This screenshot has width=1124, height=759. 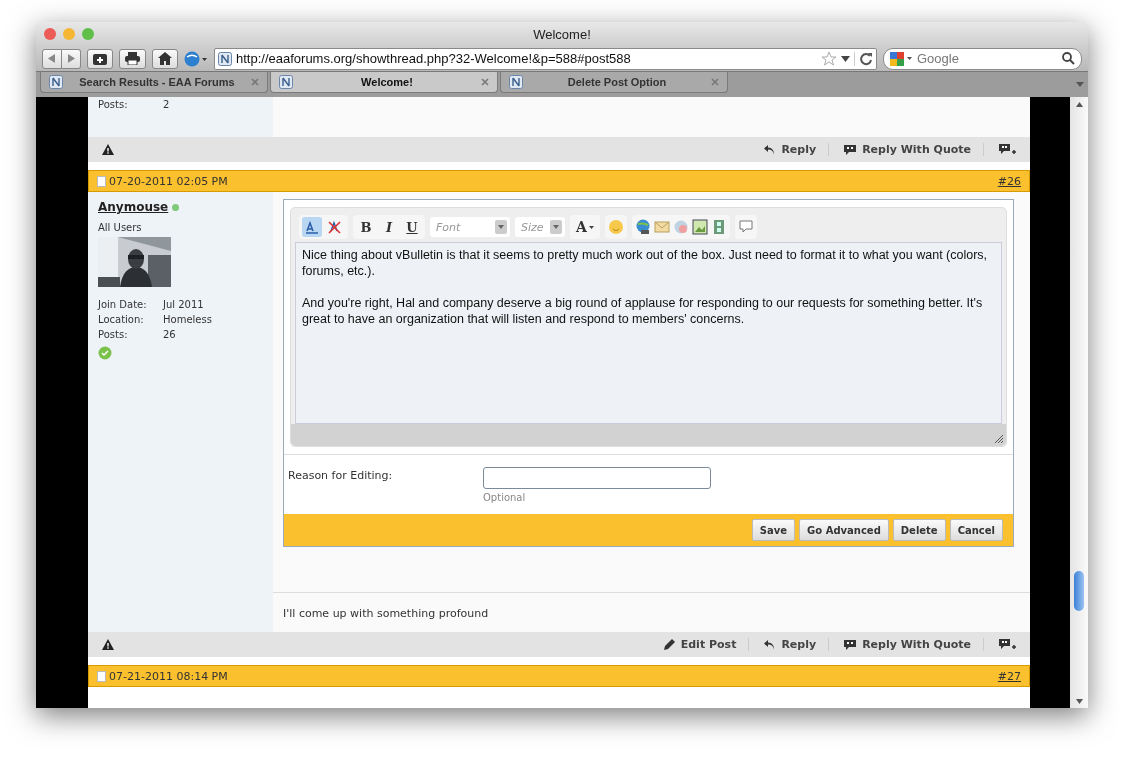 What do you see at coordinates (188, 320) in the screenshot?
I see `stat-value: Homeless` at bounding box center [188, 320].